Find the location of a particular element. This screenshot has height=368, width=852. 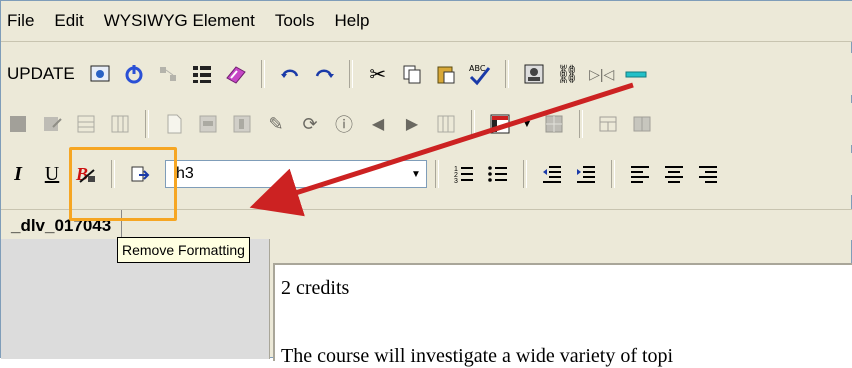

preview-icon is located at coordinates (100, 74).